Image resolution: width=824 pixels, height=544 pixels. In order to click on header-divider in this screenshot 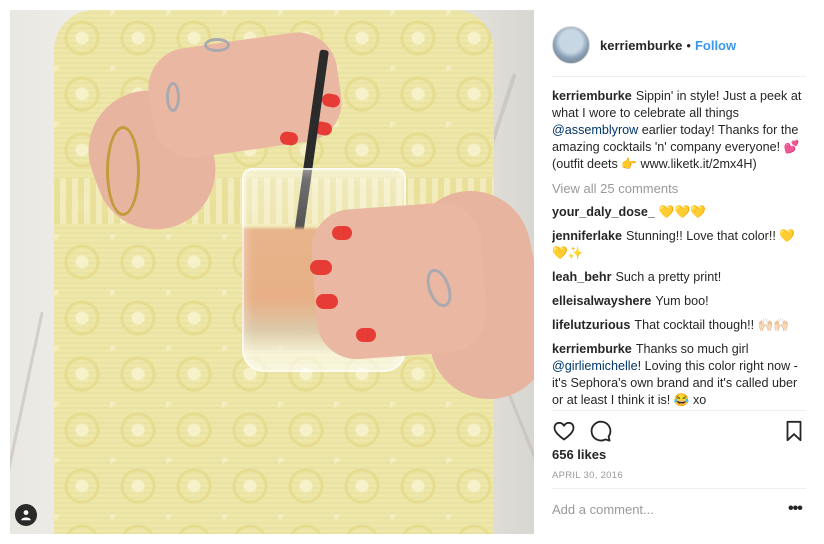, I will do `click(679, 76)`.